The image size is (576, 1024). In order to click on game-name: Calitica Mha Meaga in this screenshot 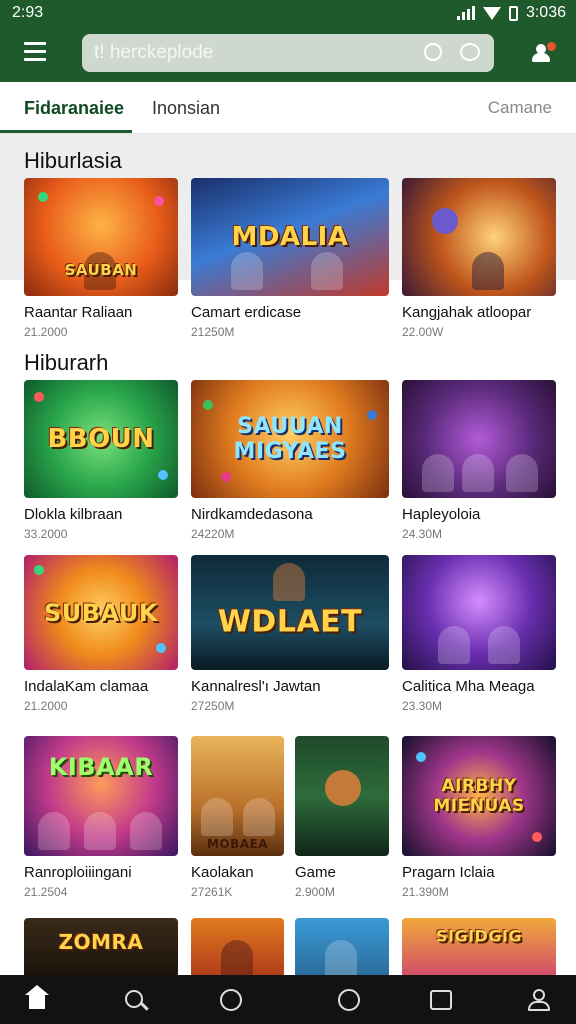, I will do `click(468, 686)`.